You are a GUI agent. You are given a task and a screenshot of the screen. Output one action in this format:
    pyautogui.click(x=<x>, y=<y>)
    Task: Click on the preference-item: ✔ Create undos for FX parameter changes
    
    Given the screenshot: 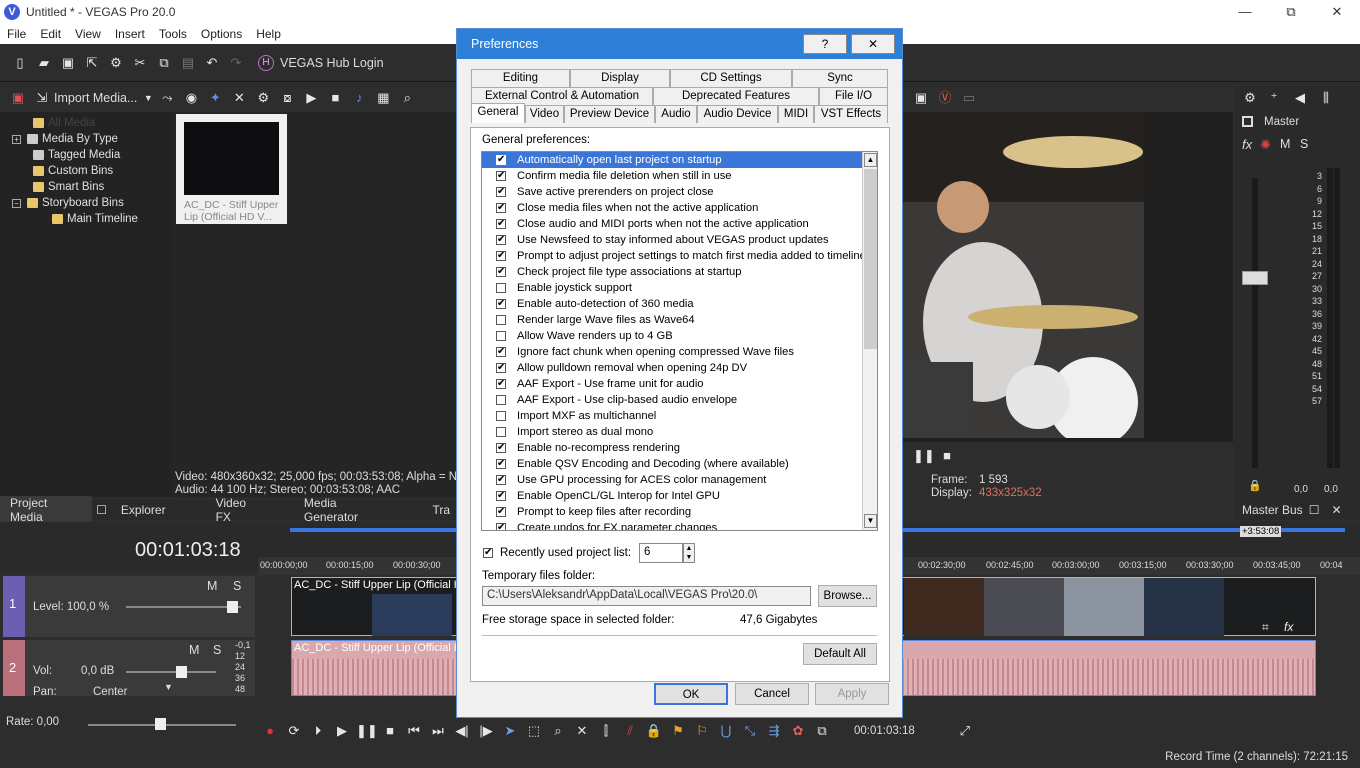 What is the action you would take?
    pyautogui.click(x=679, y=525)
    